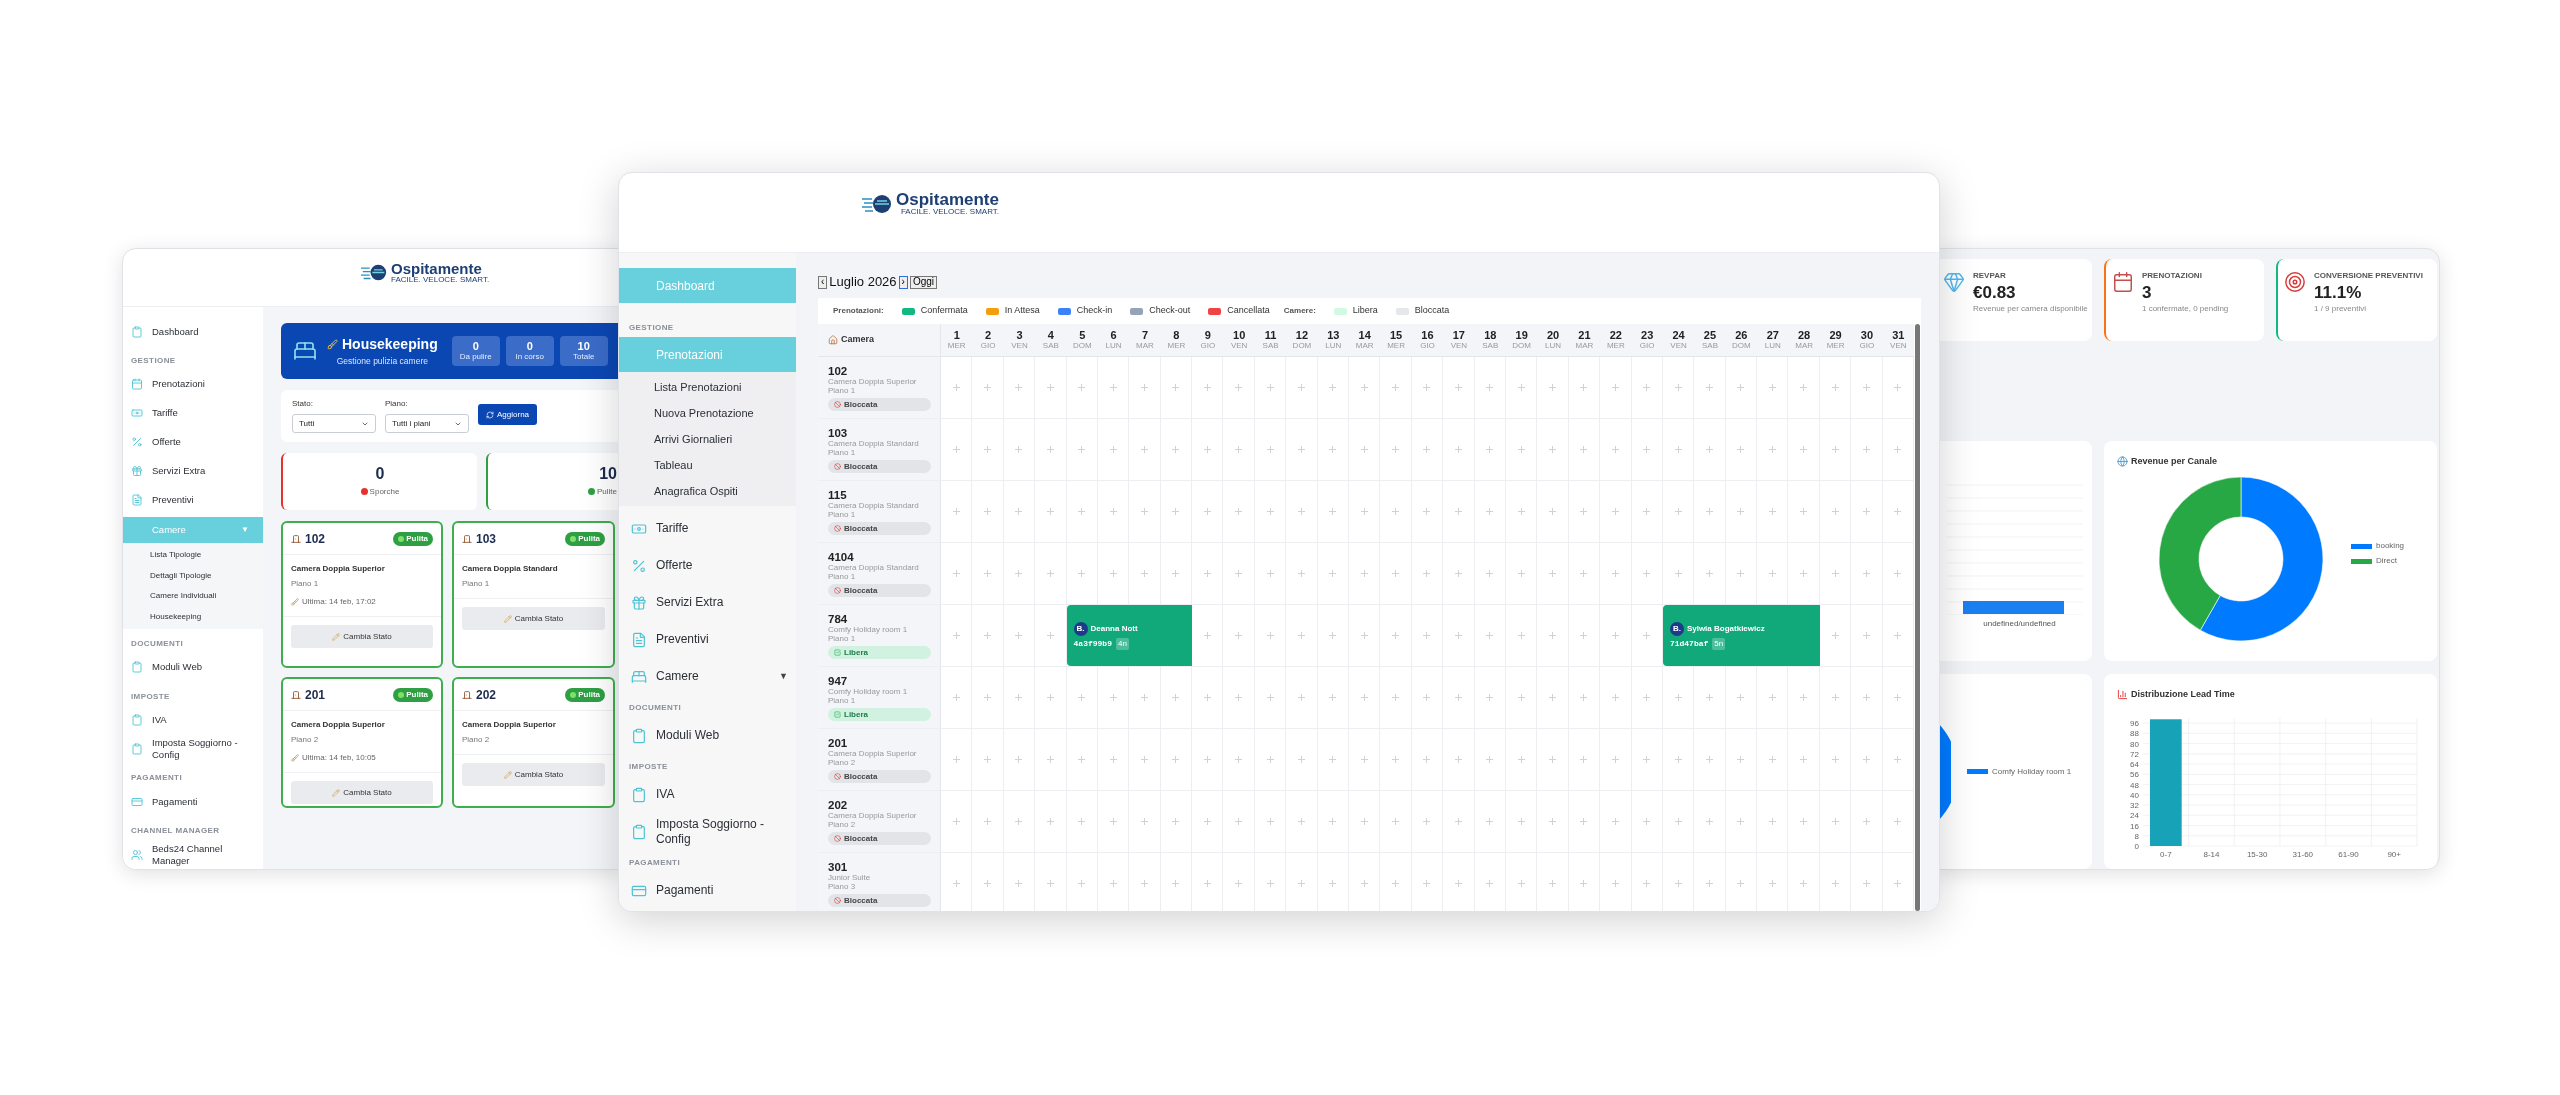 The height and width of the screenshot is (1095, 2560). I want to click on refresh-button: Aggiorna, so click(508, 414).